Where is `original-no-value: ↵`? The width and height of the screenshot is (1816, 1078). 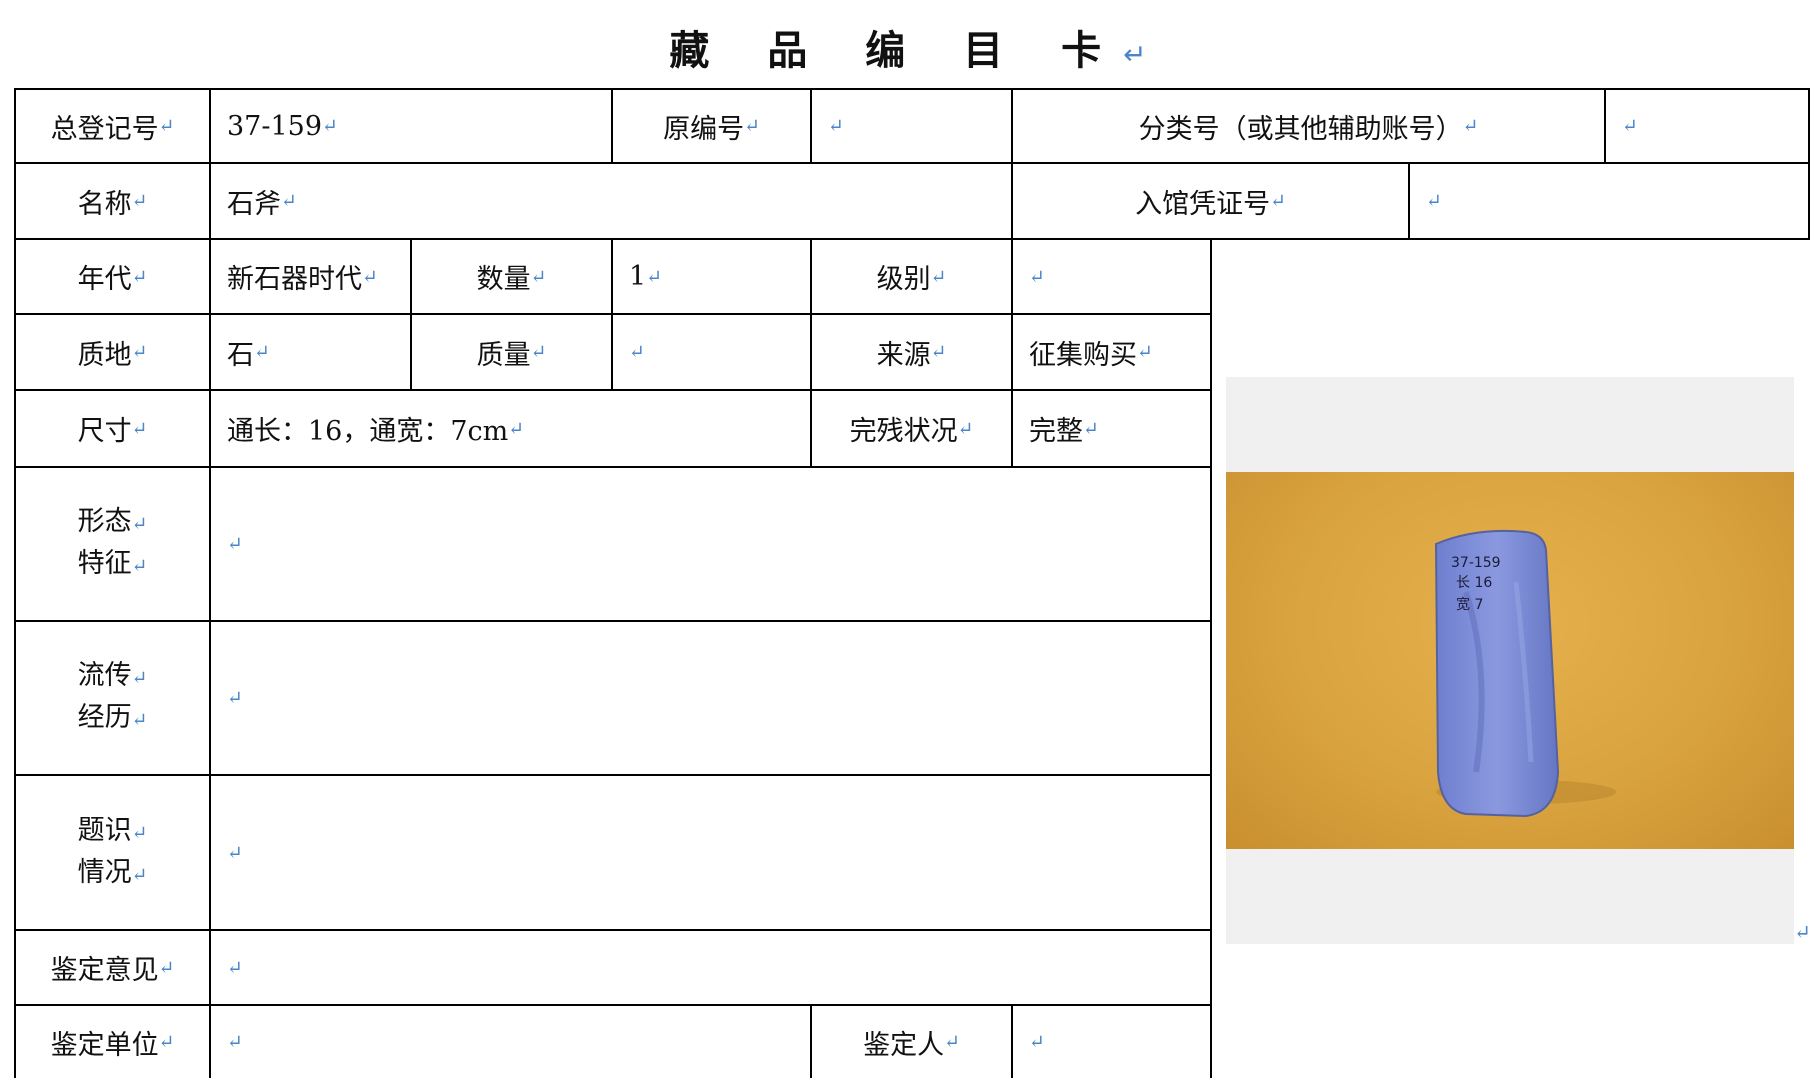 original-no-value: ↵ is located at coordinates (911, 126).